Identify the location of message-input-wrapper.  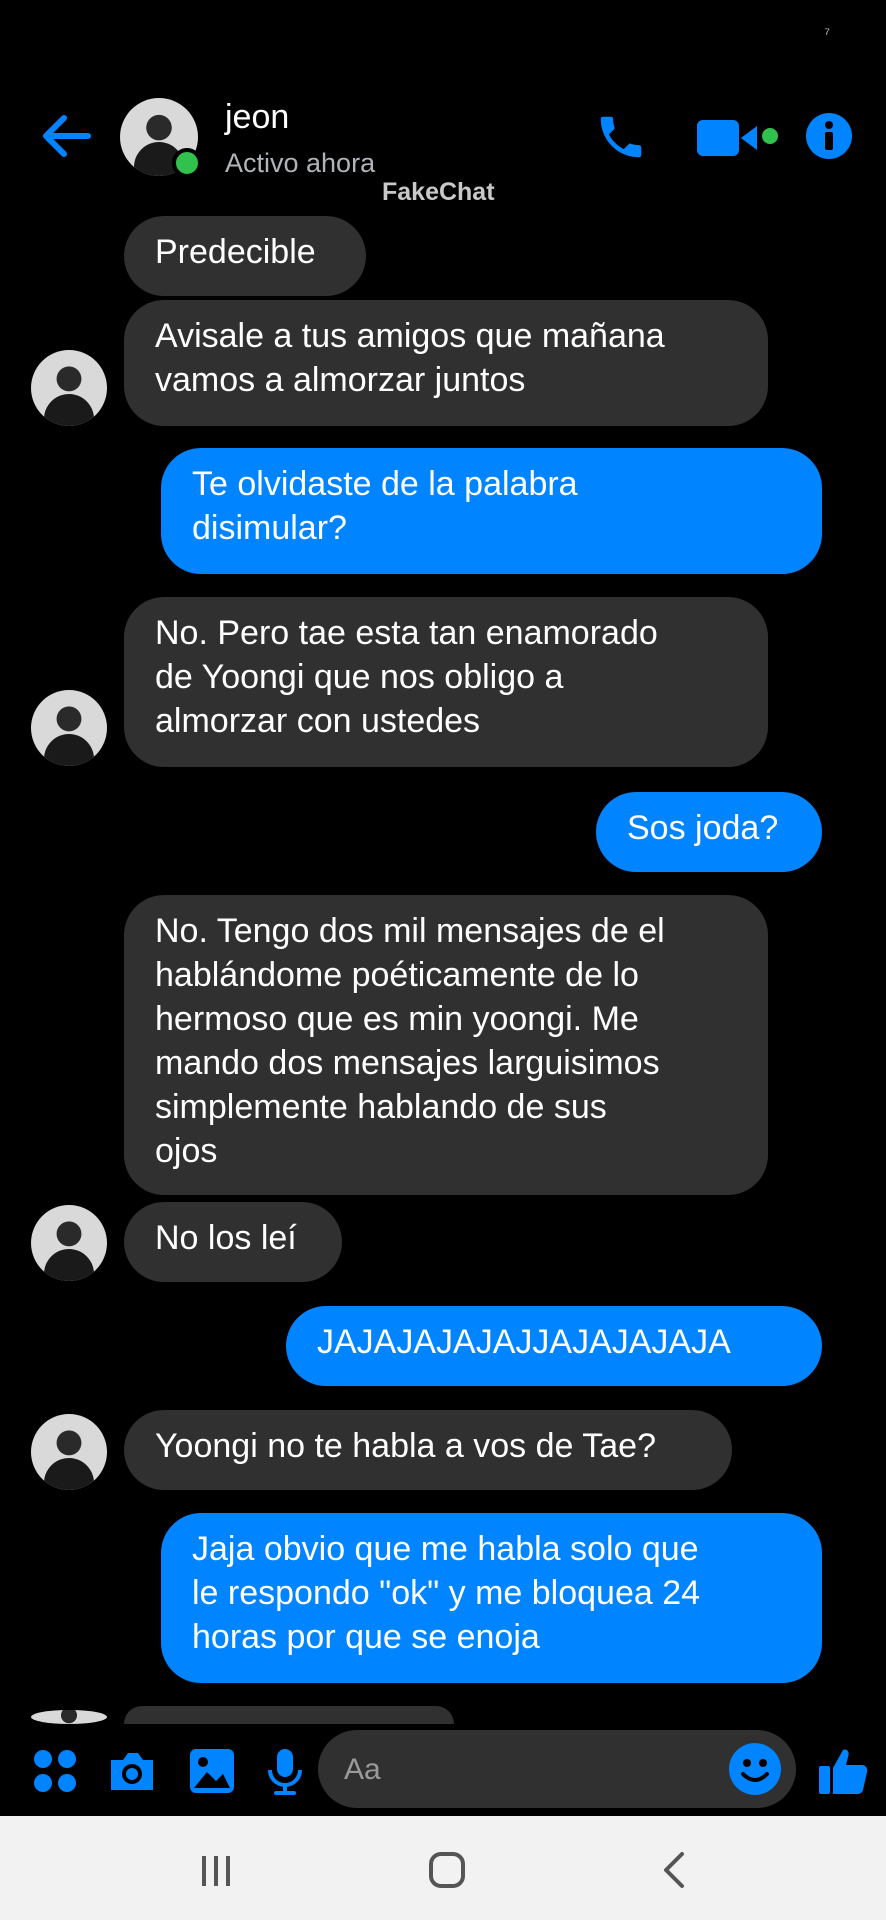
(557, 1770).